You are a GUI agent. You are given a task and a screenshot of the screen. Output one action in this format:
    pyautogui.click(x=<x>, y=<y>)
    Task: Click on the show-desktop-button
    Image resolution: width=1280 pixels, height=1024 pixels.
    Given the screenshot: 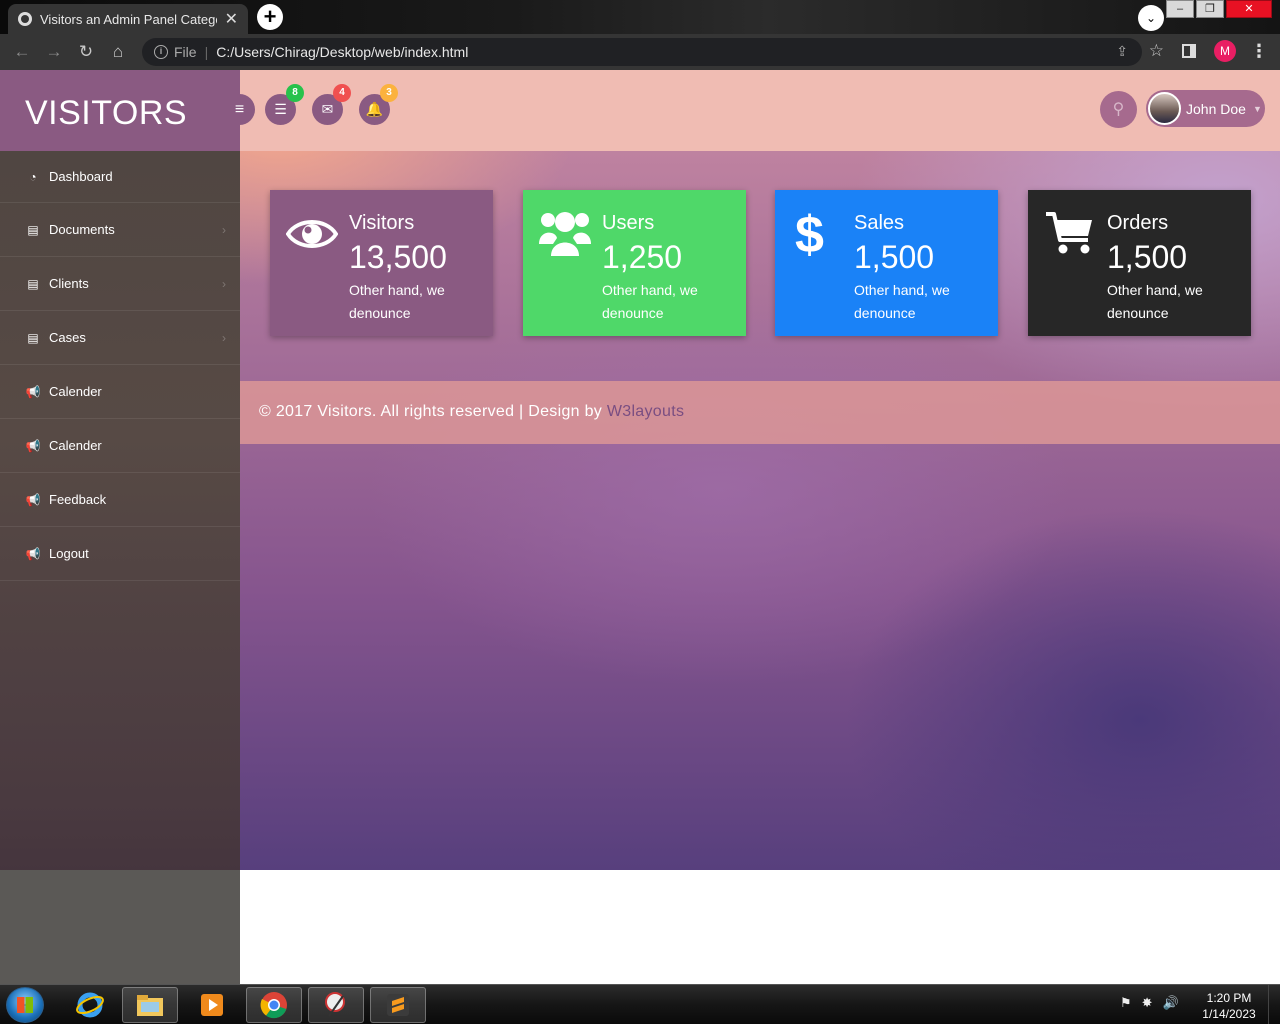 What is the action you would take?
    pyautogui.click(x=1274, y=1004)
    